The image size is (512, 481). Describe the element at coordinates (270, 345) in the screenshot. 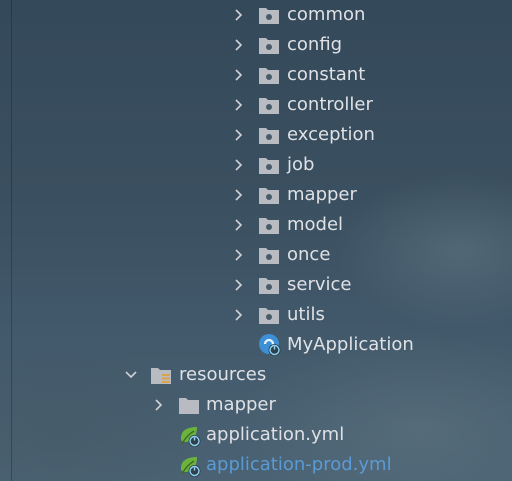

I see `spring-boot-class-icon` at that location.